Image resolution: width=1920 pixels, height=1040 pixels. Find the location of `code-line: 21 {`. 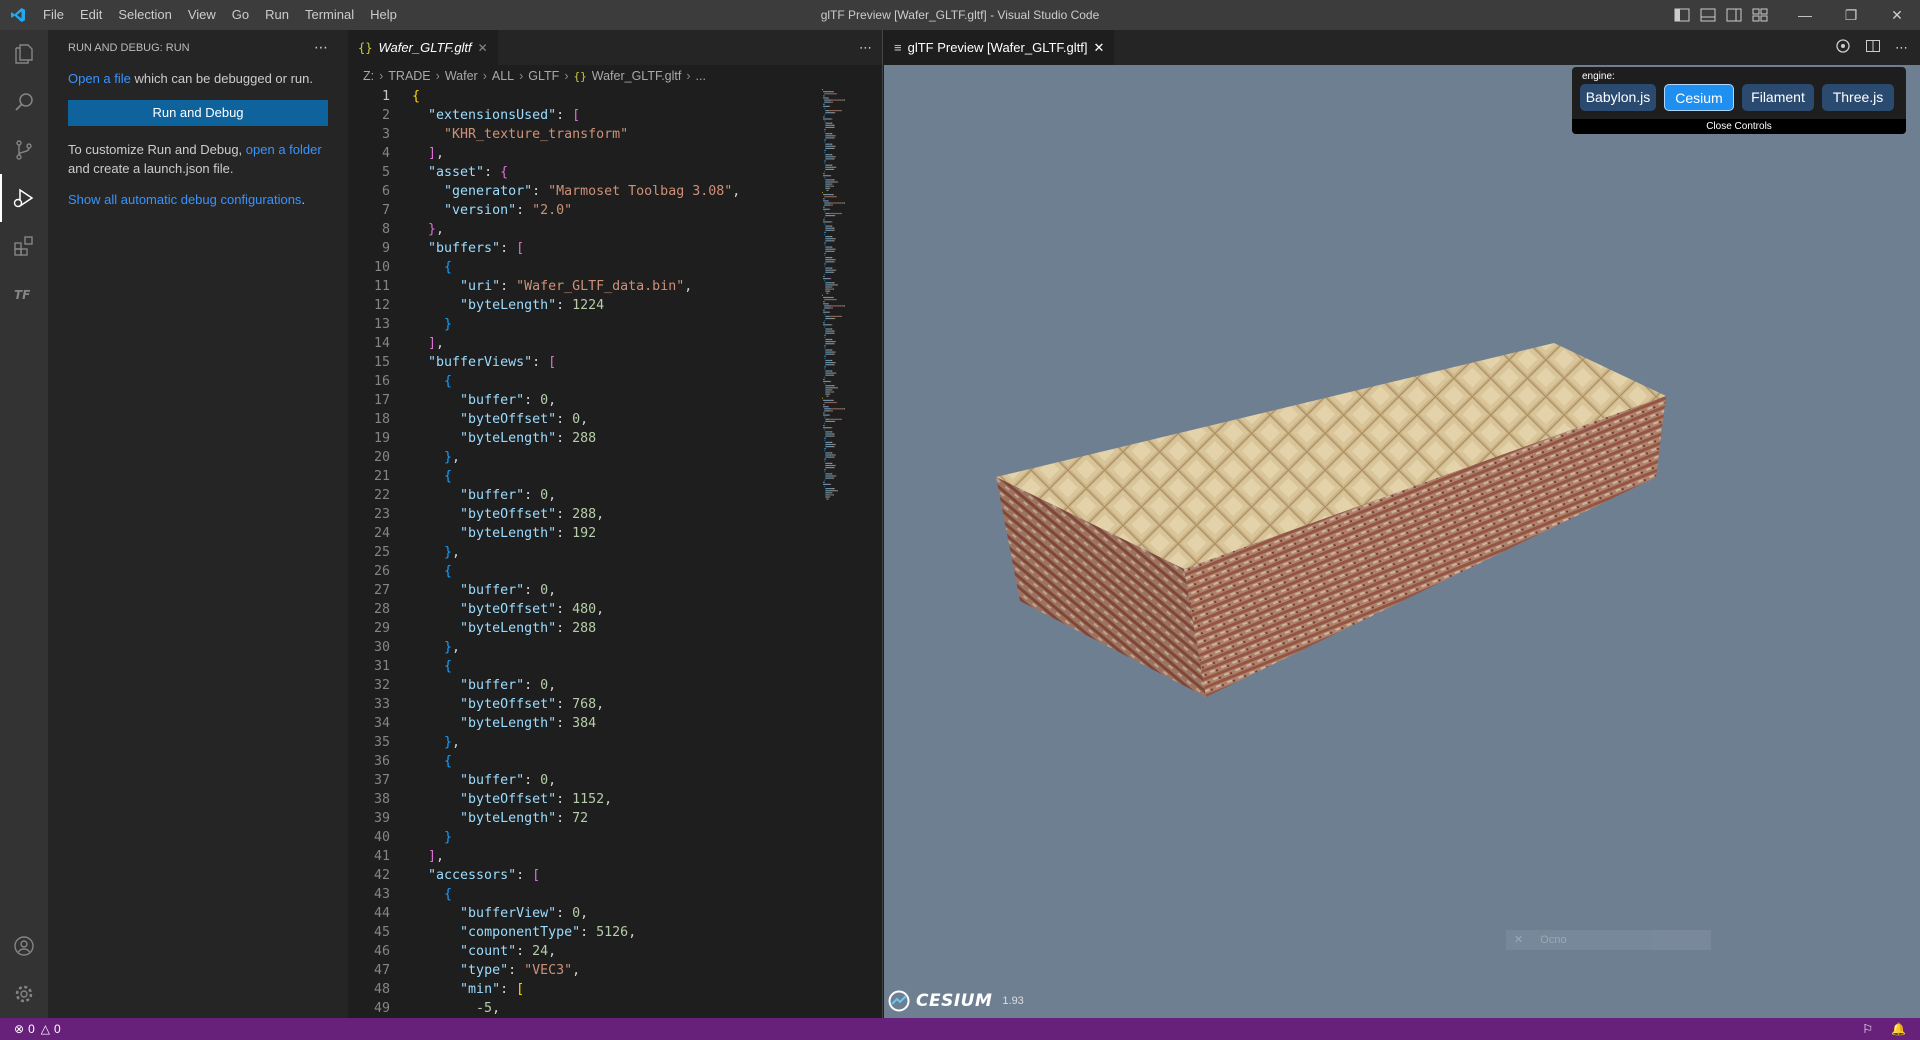

code-line: 21 { is located at coordinates (583, 476).